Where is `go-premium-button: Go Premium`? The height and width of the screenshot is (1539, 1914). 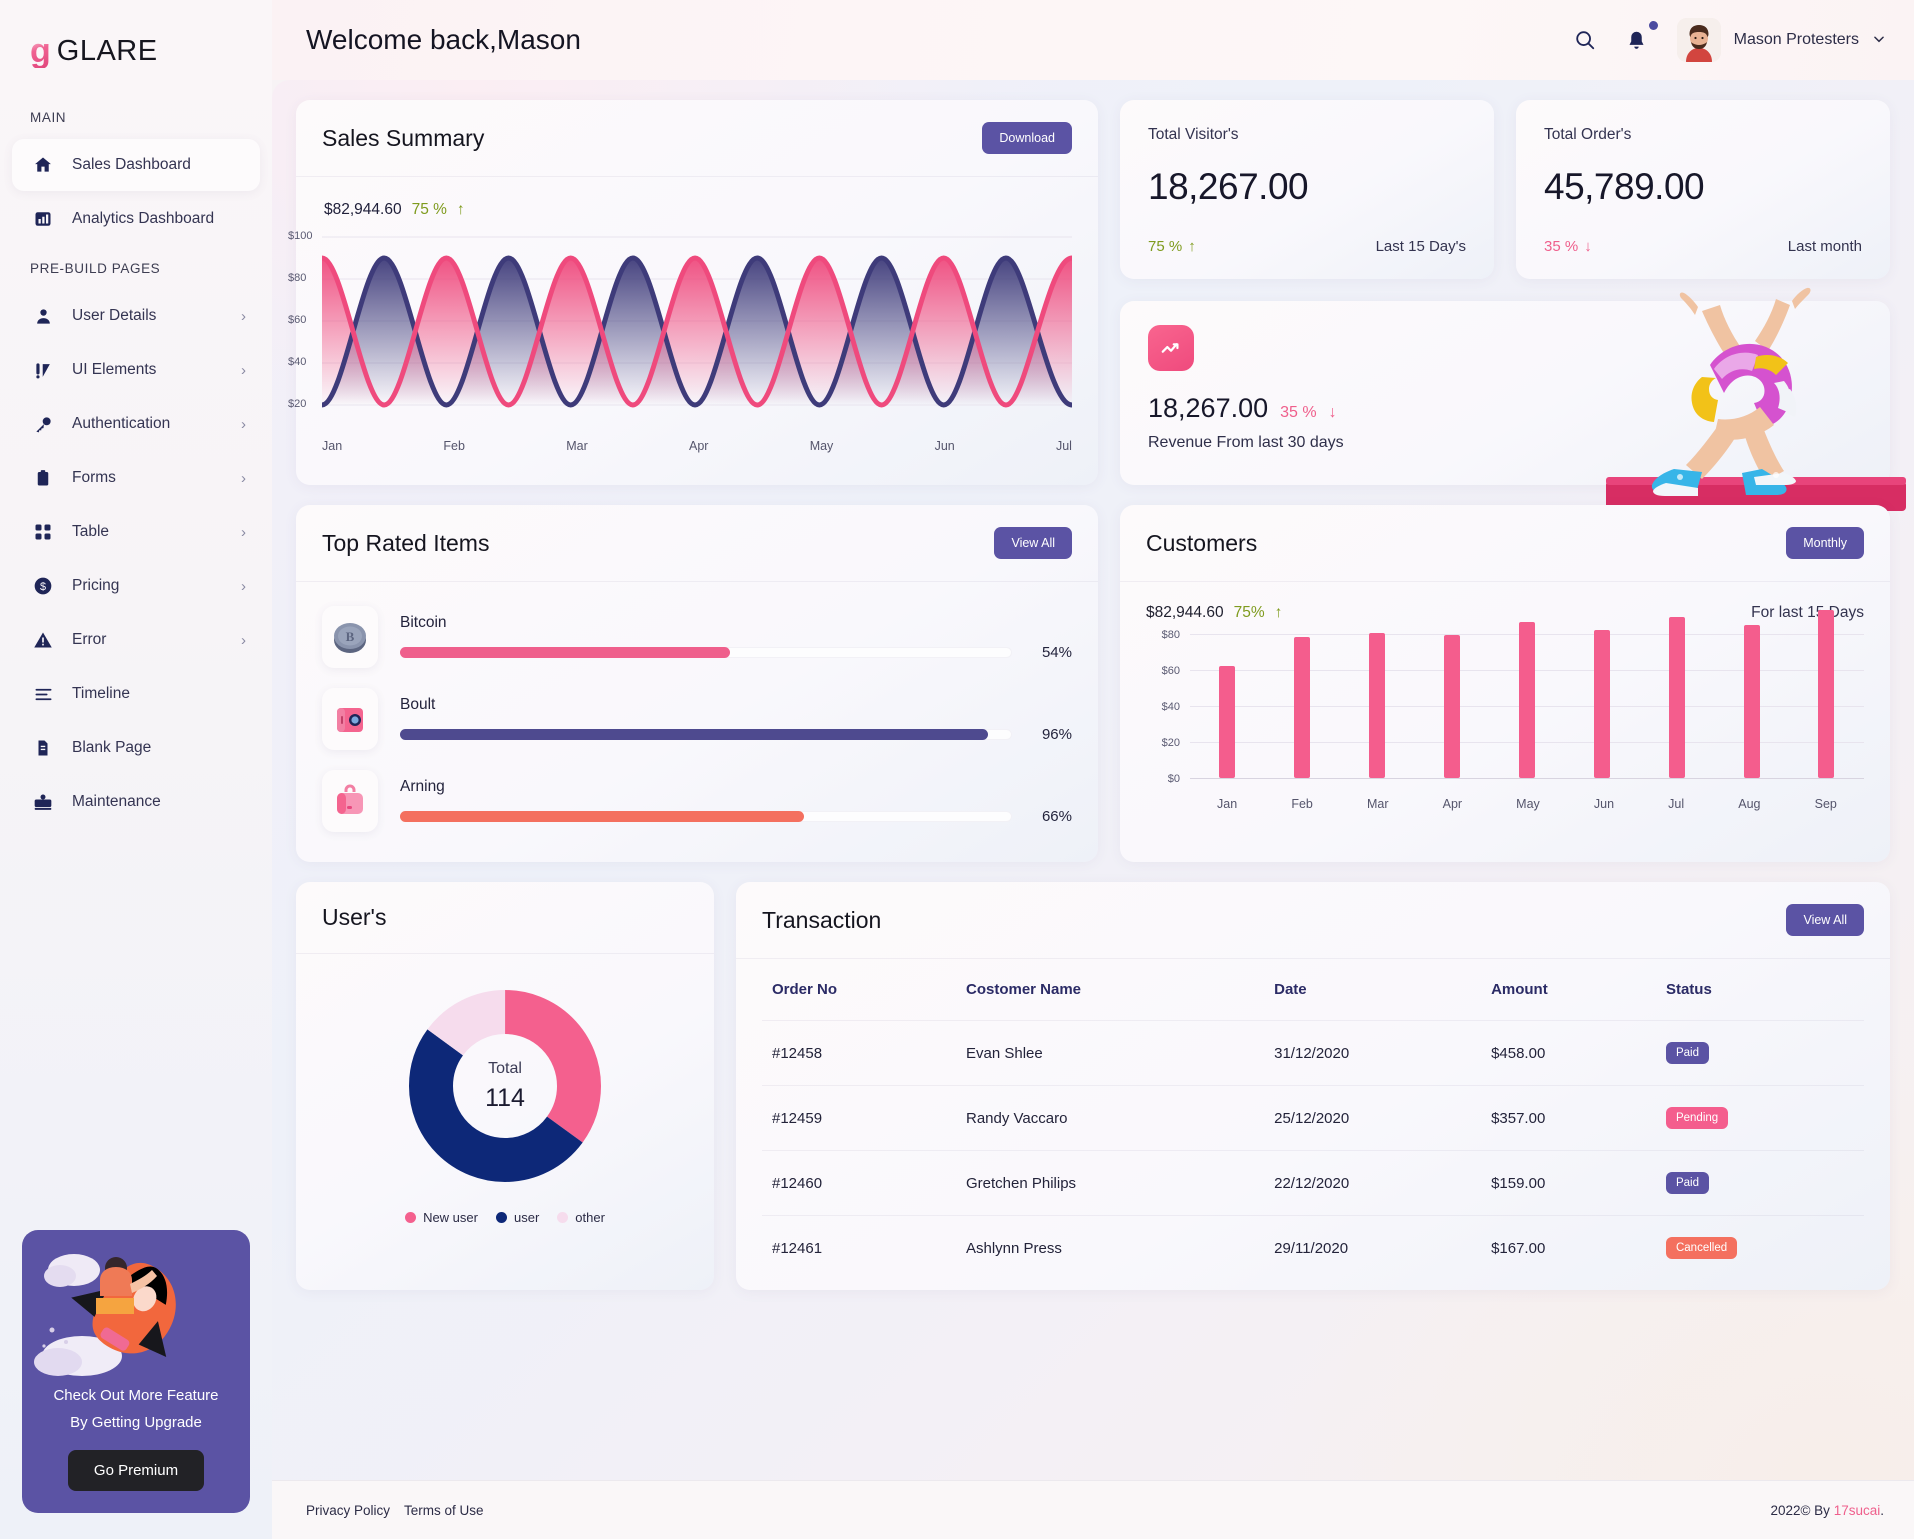 go-premium-button: Go Premium is located at coordinates (136, 1470).